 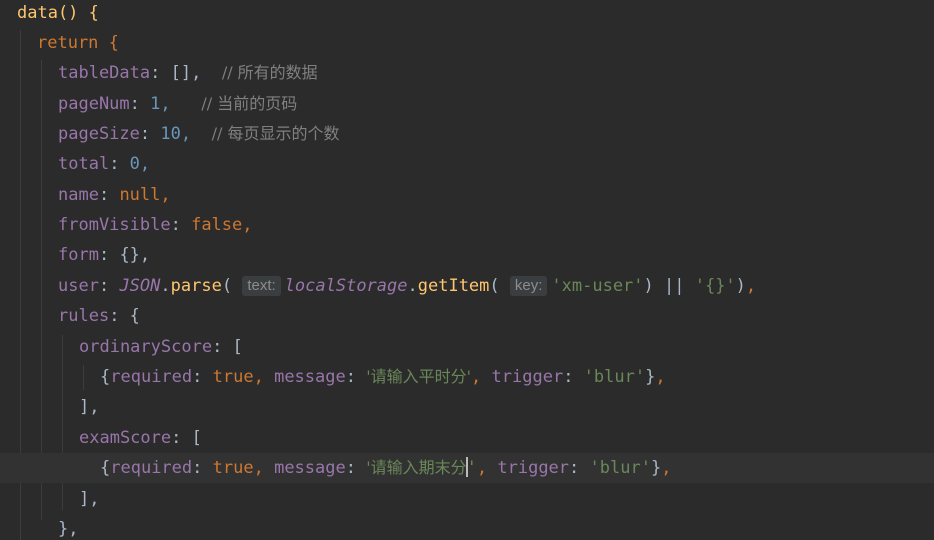 What do you see at coordinates (467, 43) in the screenshot?
I see `code-line: return {` at bounding box center [467, 43].